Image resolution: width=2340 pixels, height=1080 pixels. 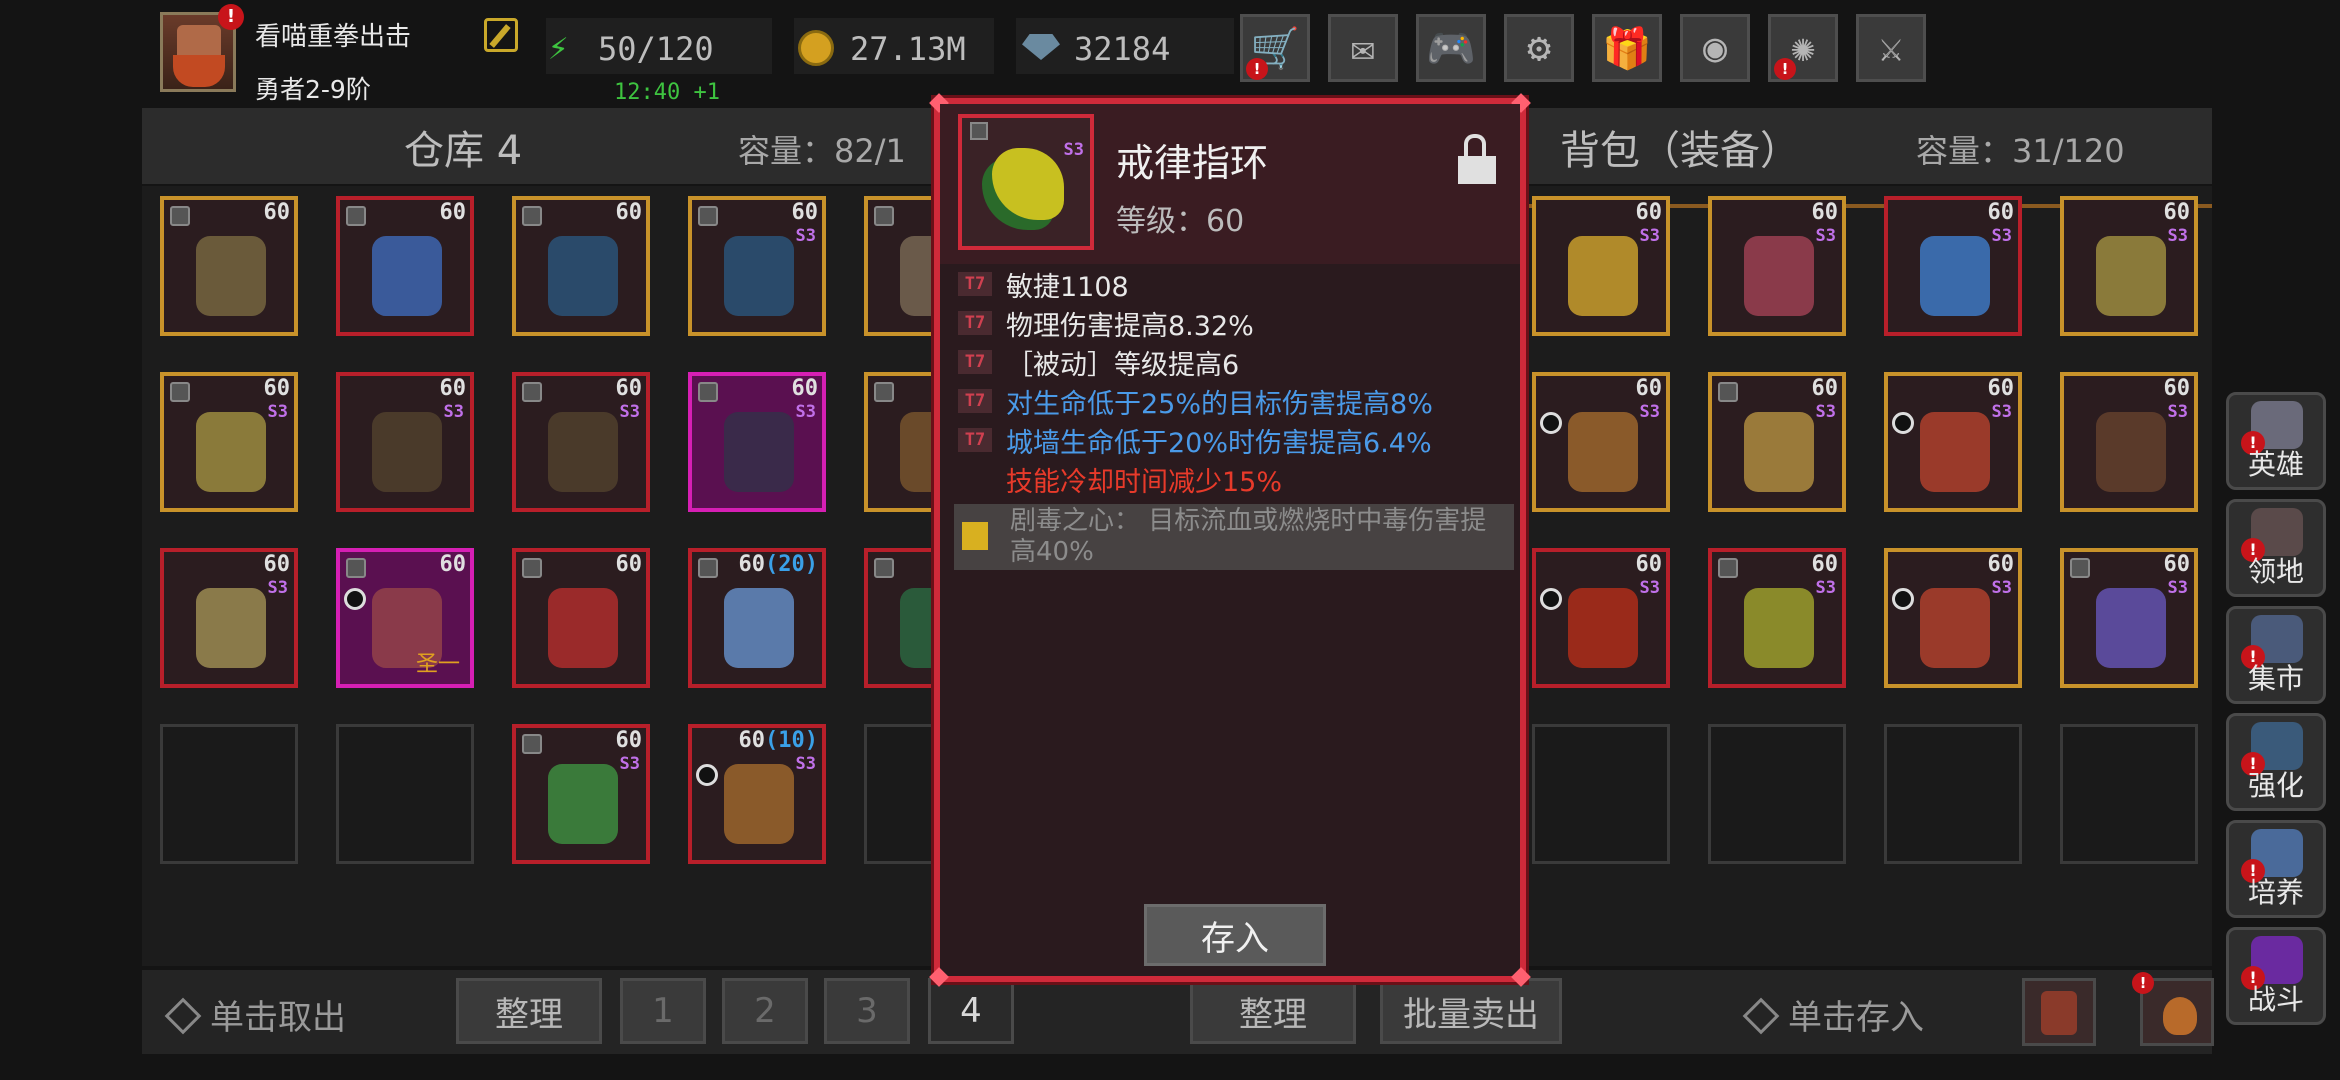 I want to click on page-2-button: 2, so click(x=765, y=1011).